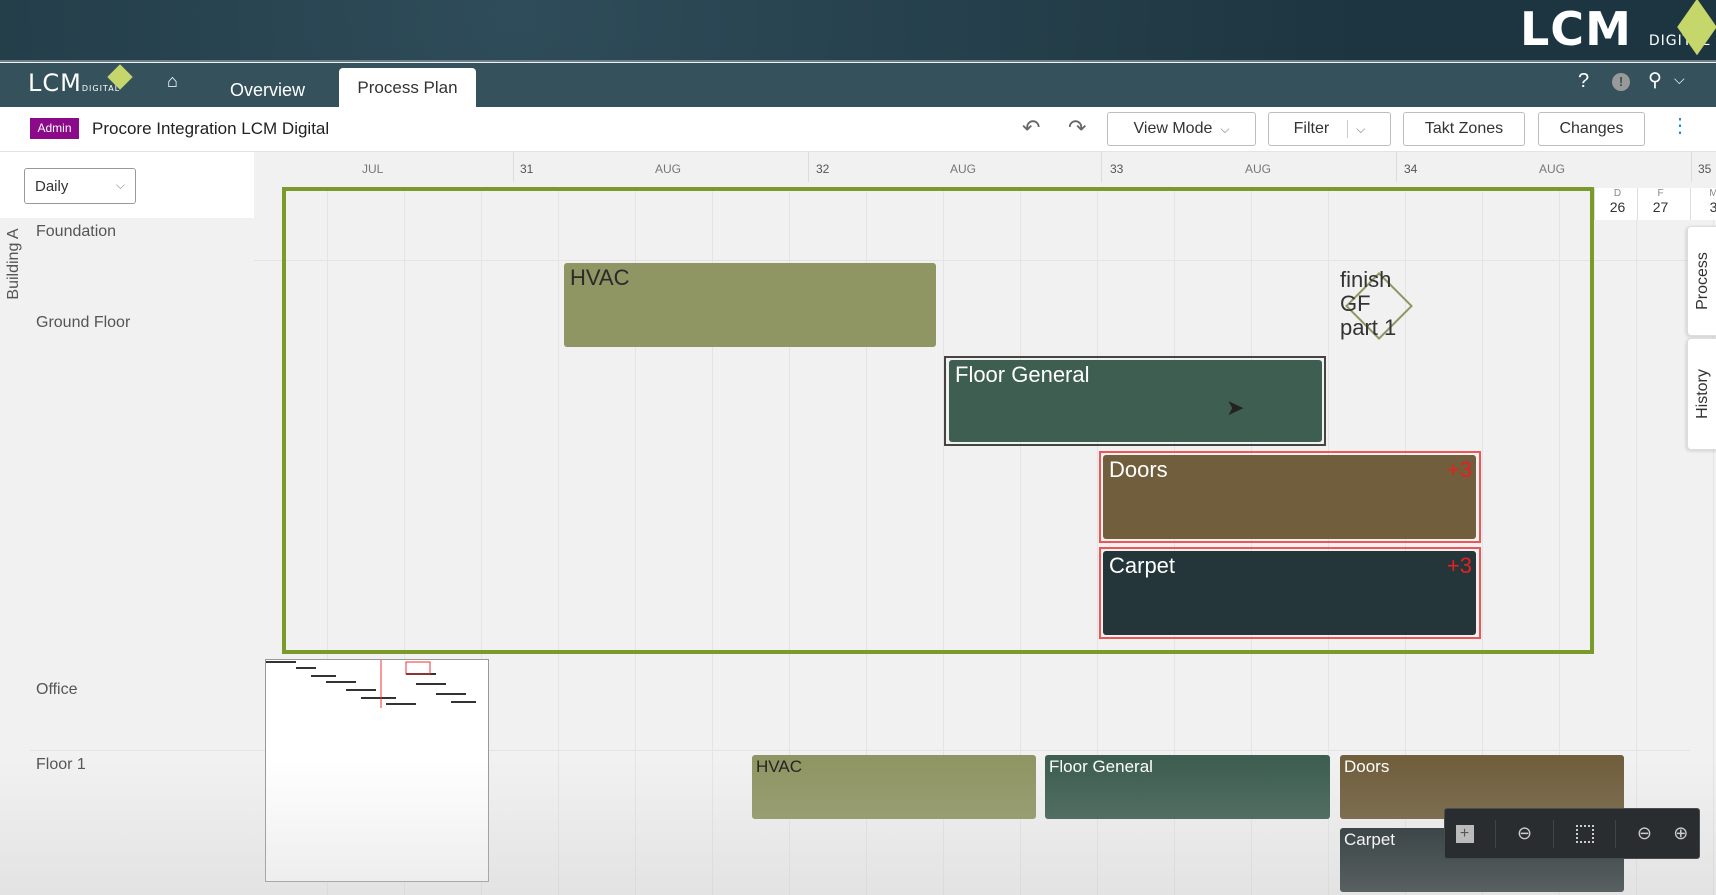  I want to click on timeline-week-label: 33, so click(1117, 169).